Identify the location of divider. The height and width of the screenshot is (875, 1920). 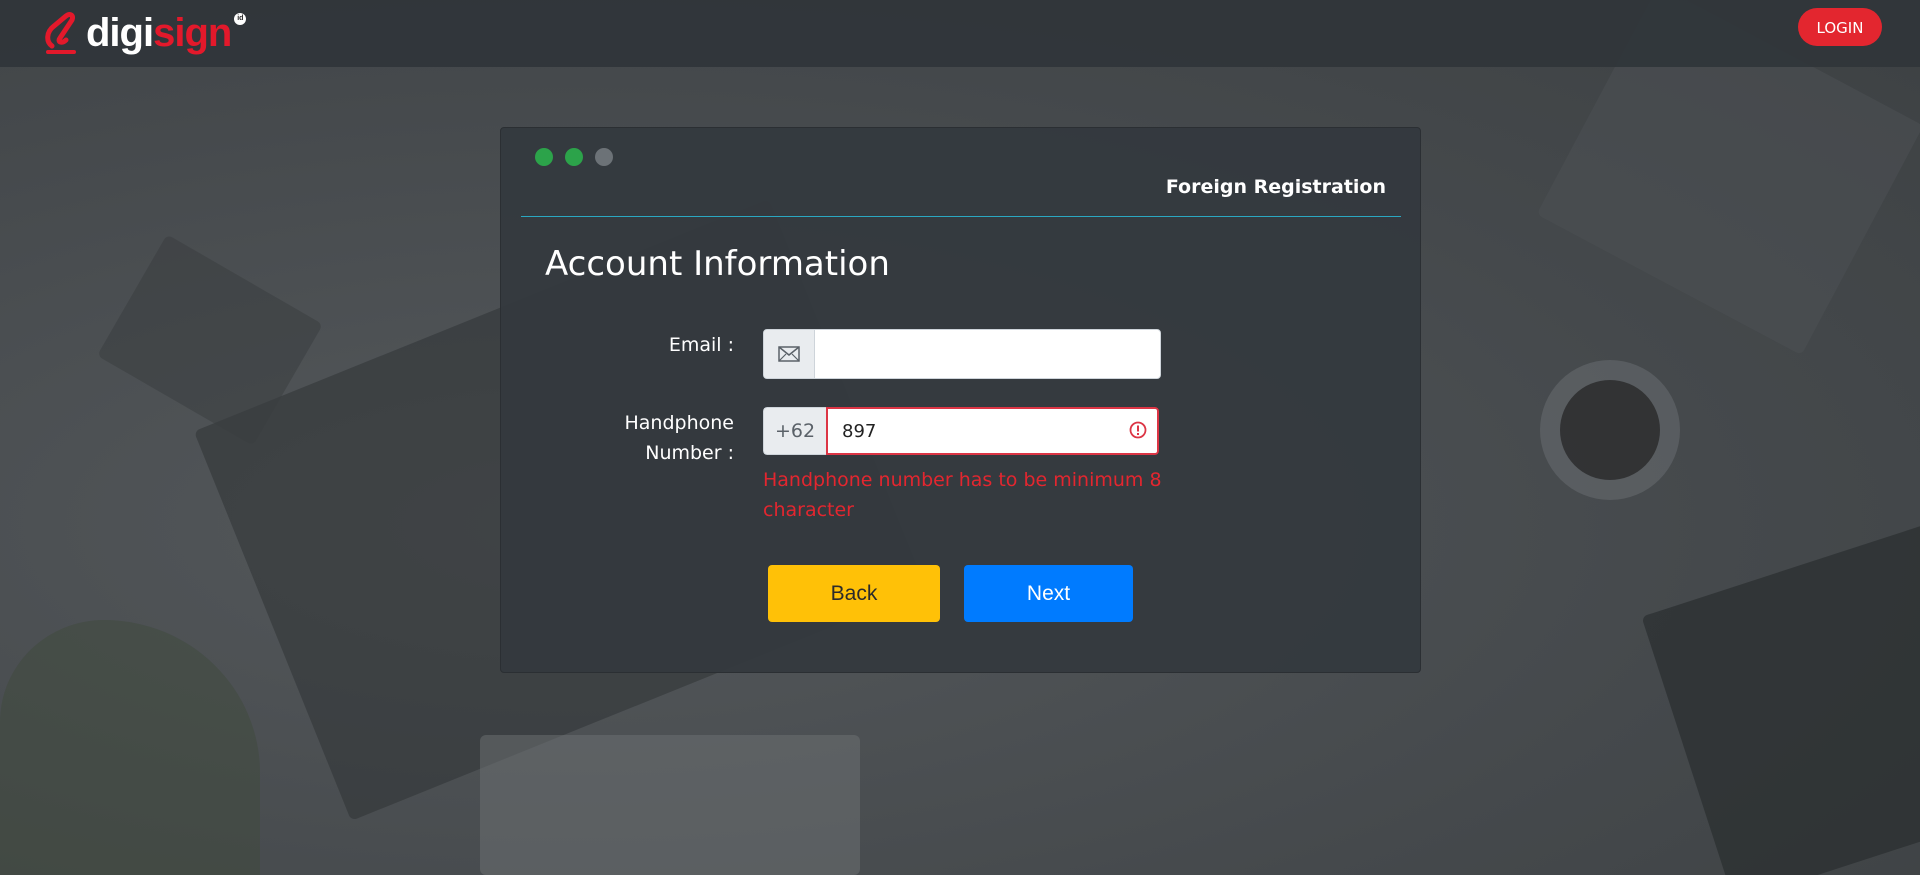
(961, 216).